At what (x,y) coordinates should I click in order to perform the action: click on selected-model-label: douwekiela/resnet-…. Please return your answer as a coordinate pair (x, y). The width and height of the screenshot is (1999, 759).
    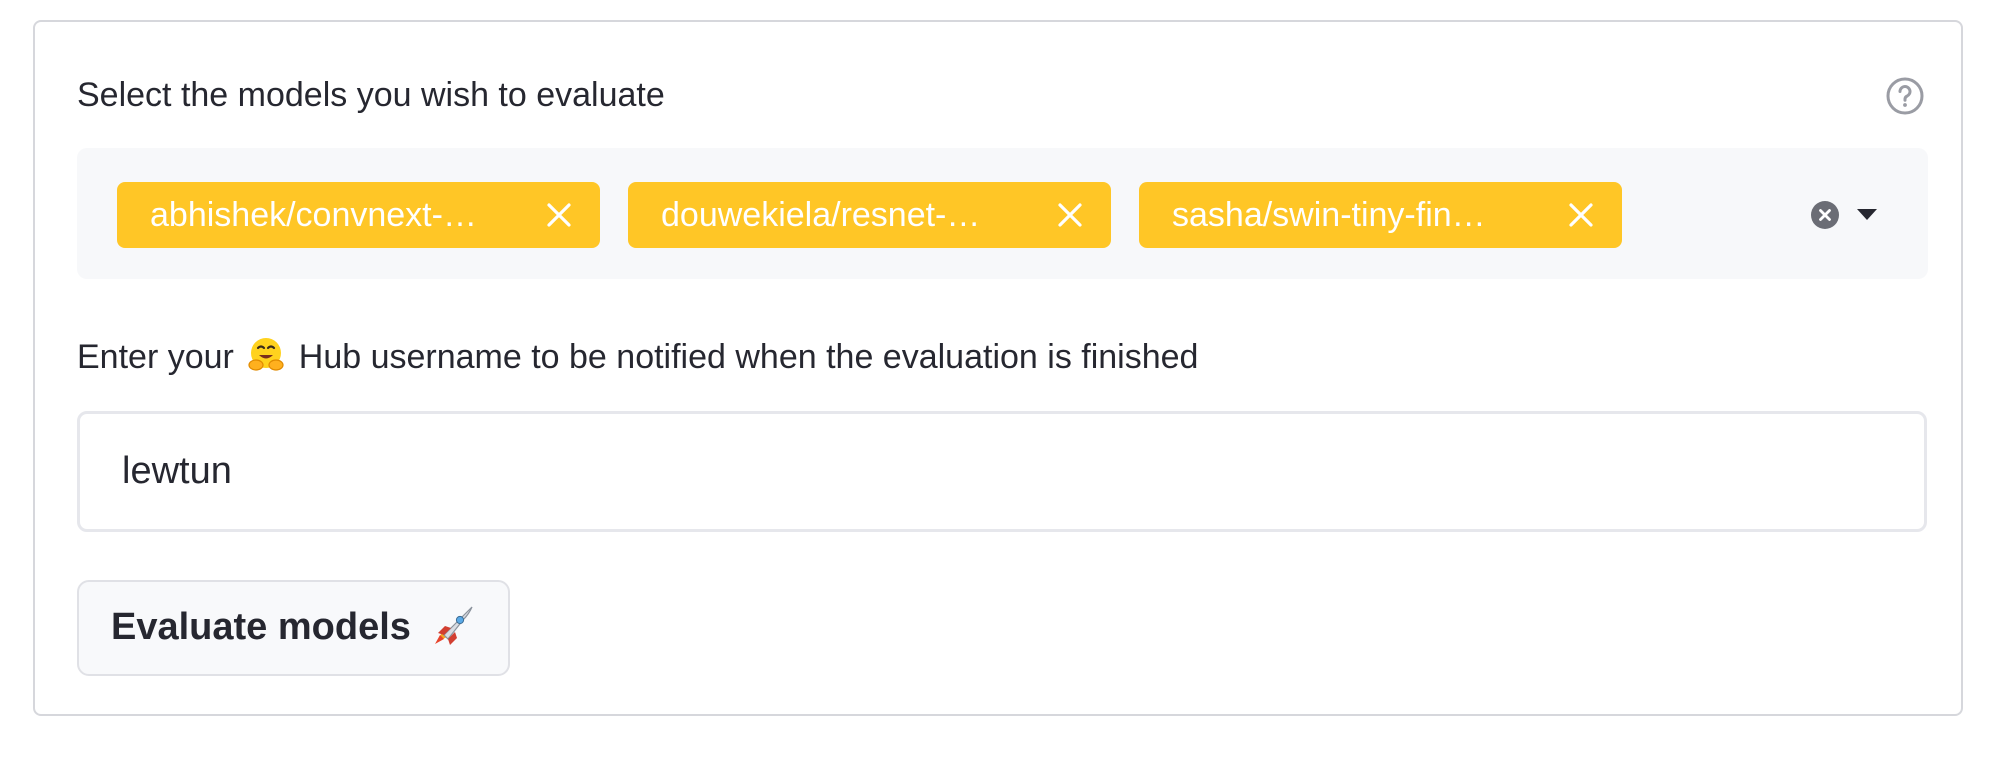
    Looking at the image, I should click on (821, 215).